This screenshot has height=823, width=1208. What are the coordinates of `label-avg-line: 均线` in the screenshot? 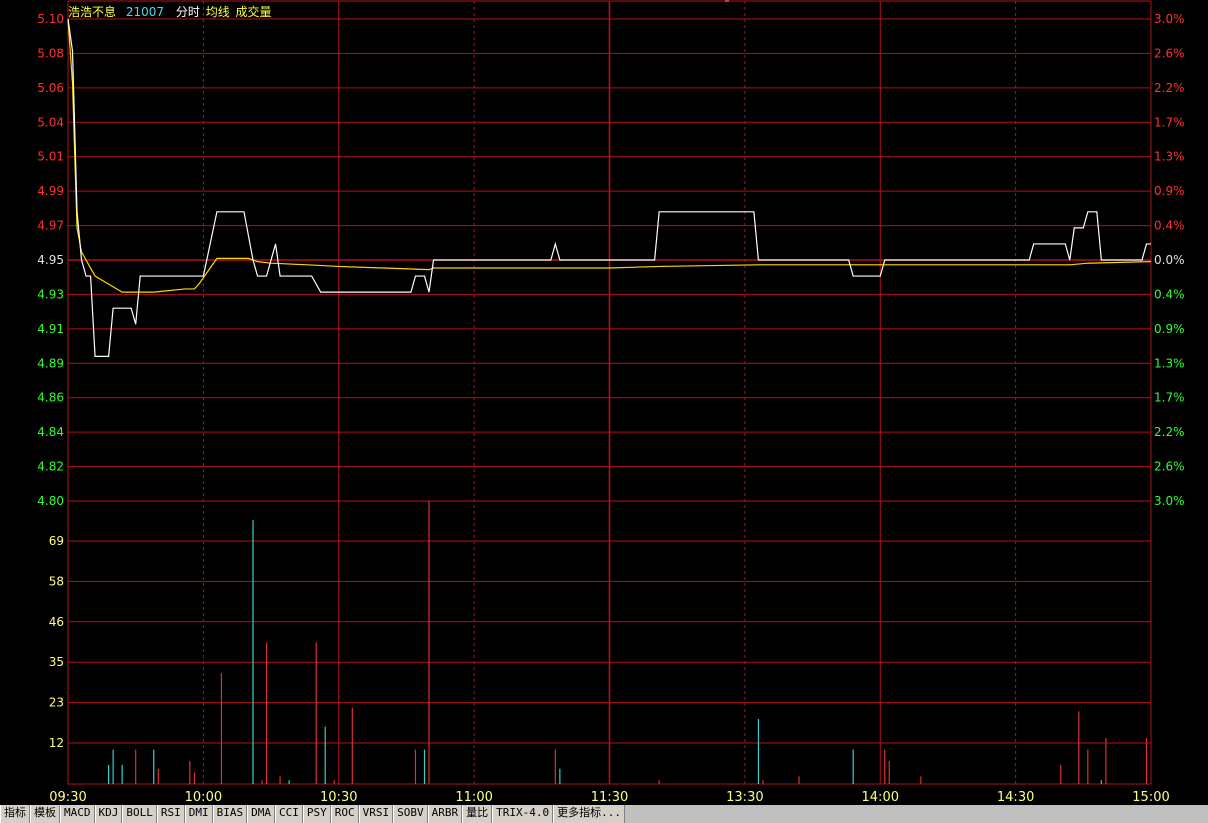 It's located at (217, 12).